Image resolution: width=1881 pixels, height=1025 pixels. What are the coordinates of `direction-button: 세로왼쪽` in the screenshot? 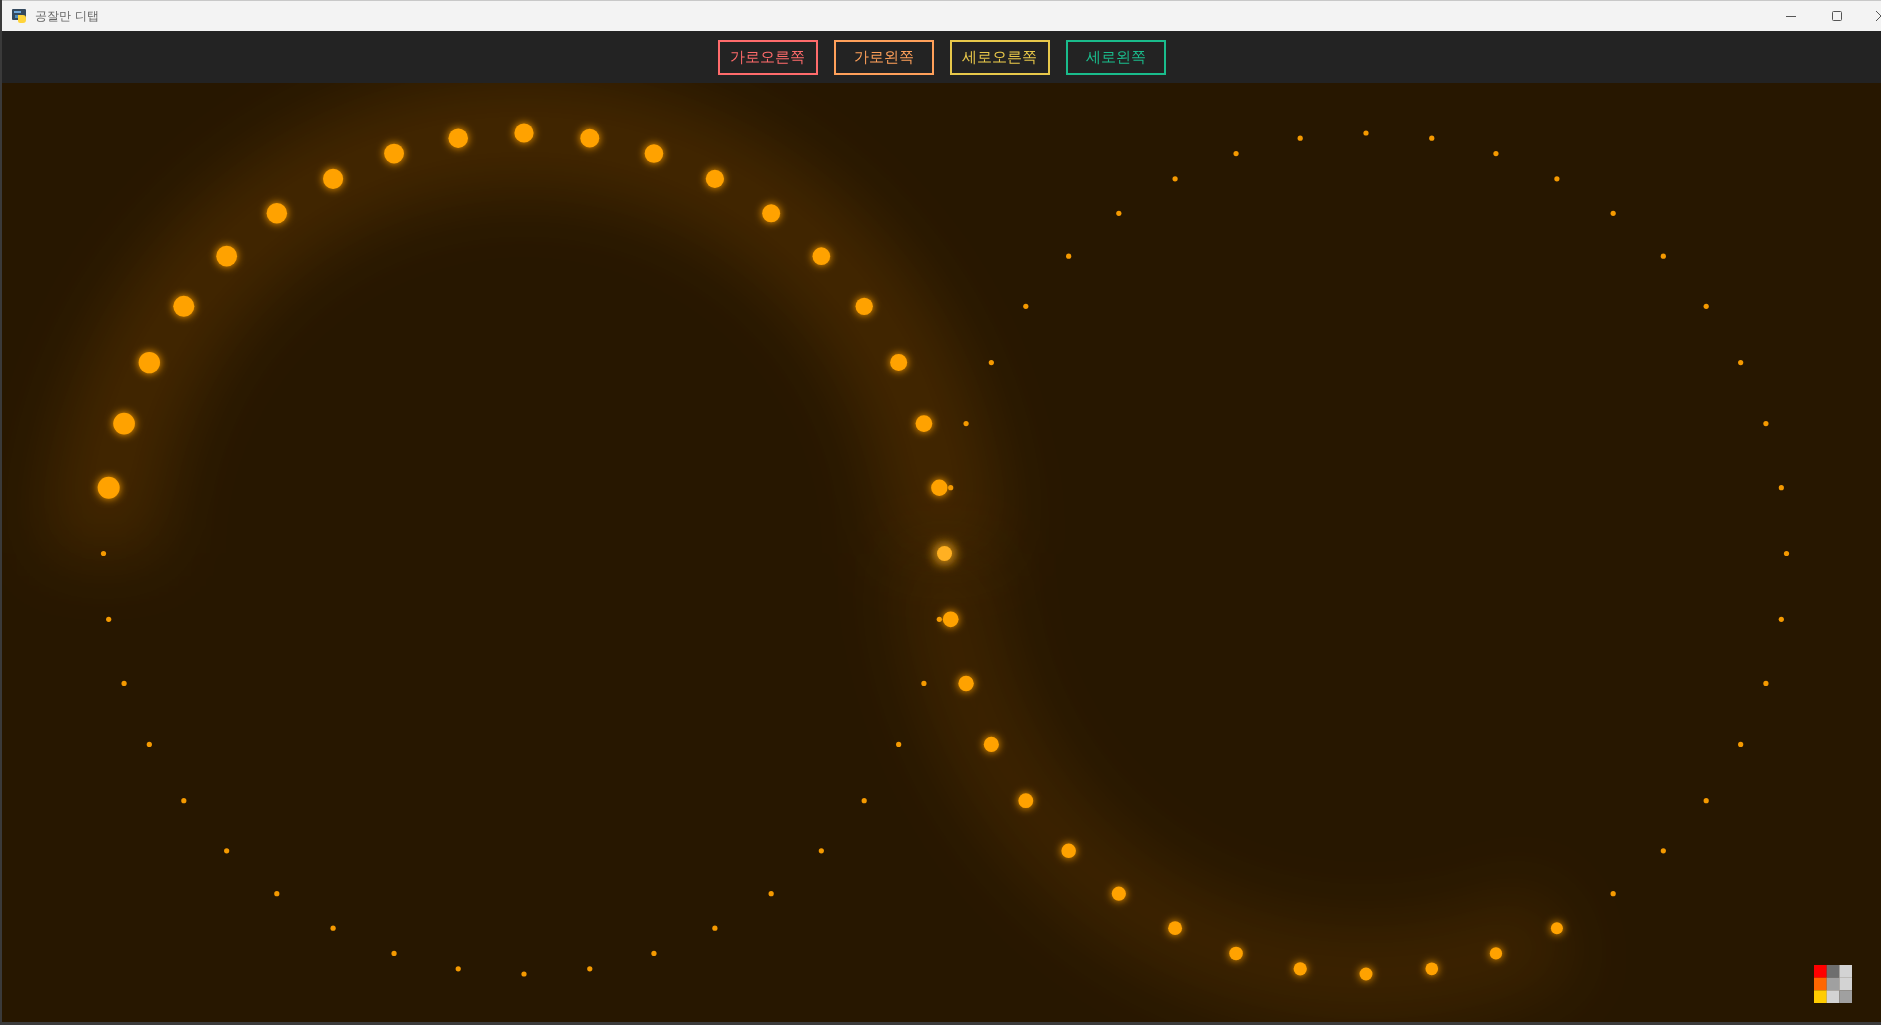 It's located at (1115, 57).